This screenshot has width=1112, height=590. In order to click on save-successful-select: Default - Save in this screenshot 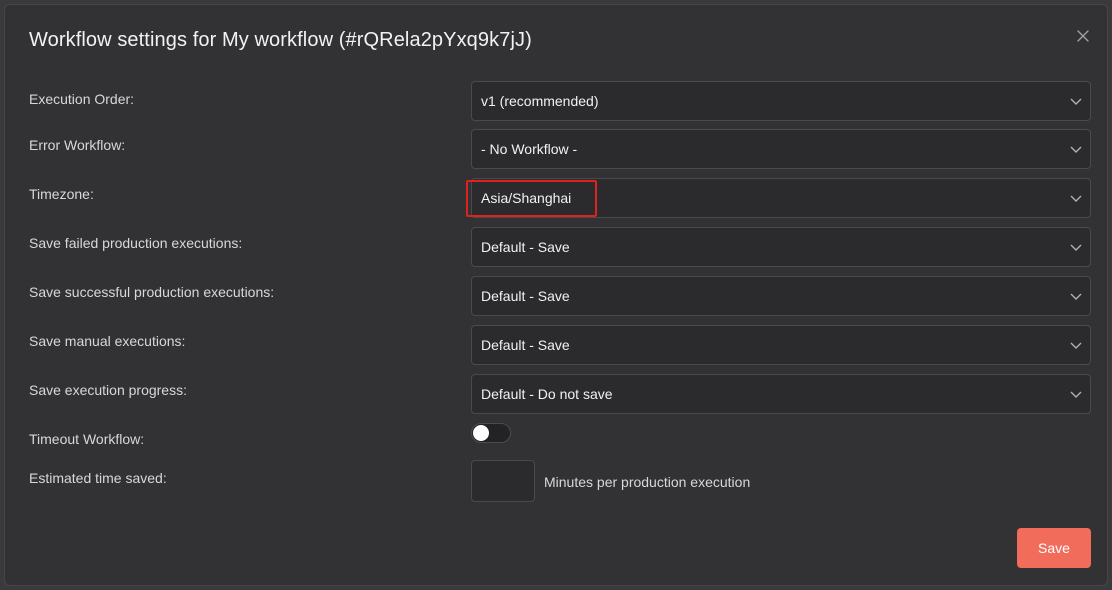, I will do `click(781, 296)`.